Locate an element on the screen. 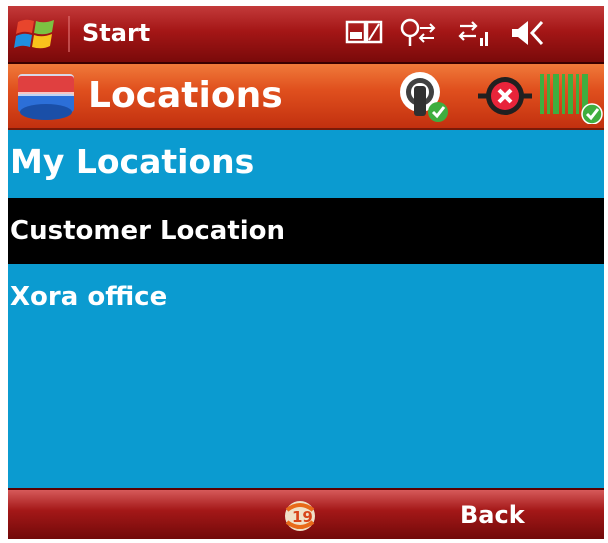 This screenshot has height=543, width=608. status-divider is located at coordinates (69, 34).